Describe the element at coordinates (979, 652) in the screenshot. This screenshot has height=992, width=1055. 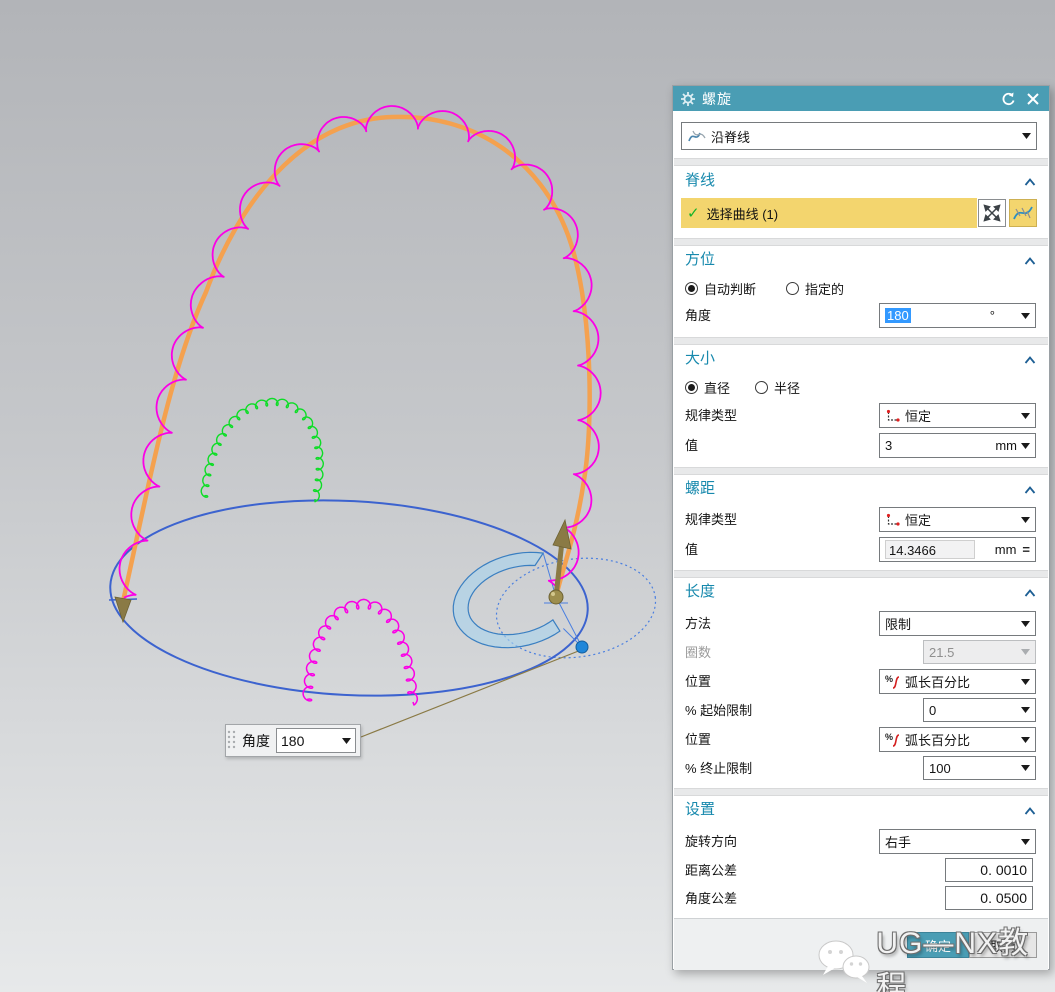
I see `turns-input-disabled: 21.5` at that location.